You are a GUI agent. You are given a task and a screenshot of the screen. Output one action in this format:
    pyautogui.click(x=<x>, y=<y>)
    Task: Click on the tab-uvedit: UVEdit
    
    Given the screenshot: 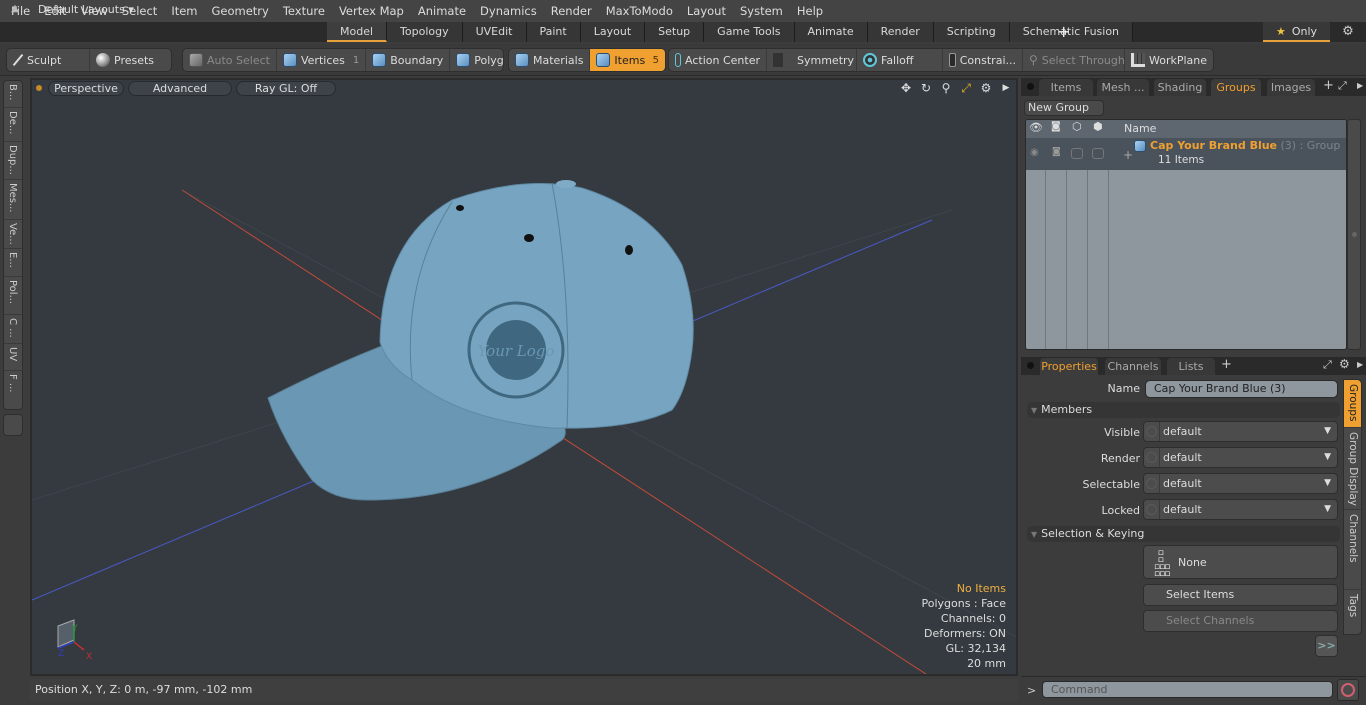 What is the action you would take?
    pyautogui.click(x=494, y=32)
    